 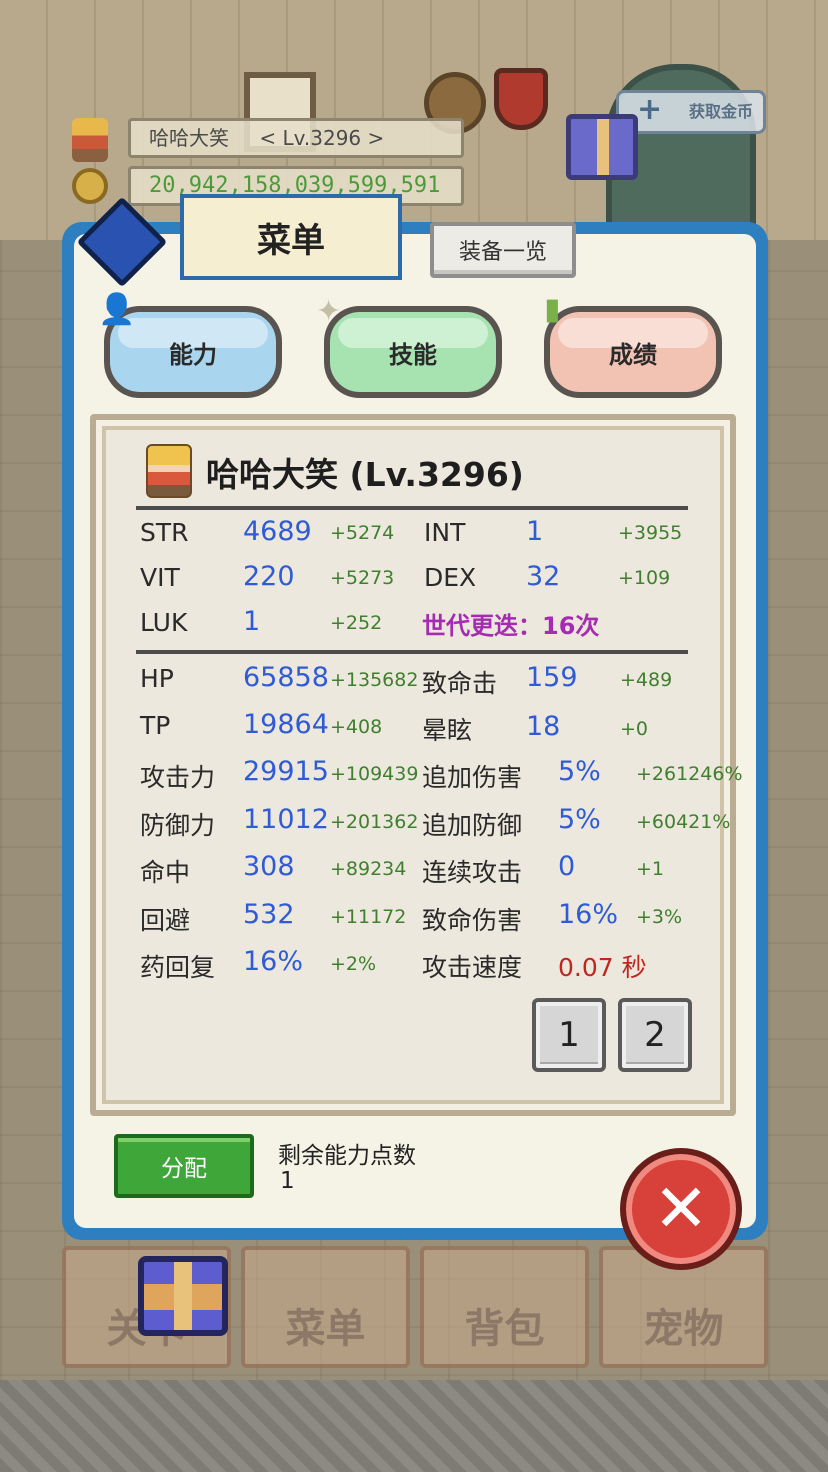 I want to click on stat-label-attack-speed: 攻击速度, so click(x=472, y=967).